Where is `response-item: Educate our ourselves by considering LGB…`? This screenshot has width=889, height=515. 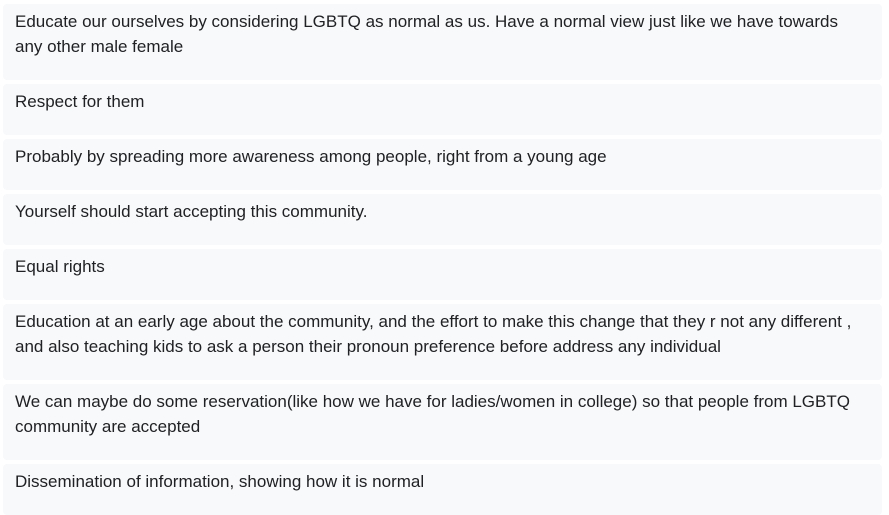
response-item: Educate our ourselves by considering LGB… is located at coordinates (442, 42).